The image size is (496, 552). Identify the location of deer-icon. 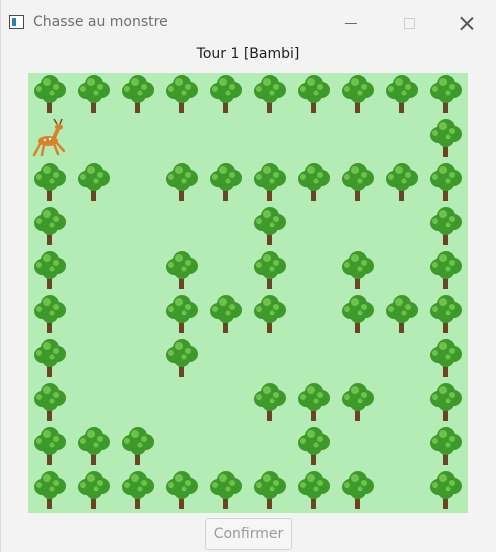
(50, 139).